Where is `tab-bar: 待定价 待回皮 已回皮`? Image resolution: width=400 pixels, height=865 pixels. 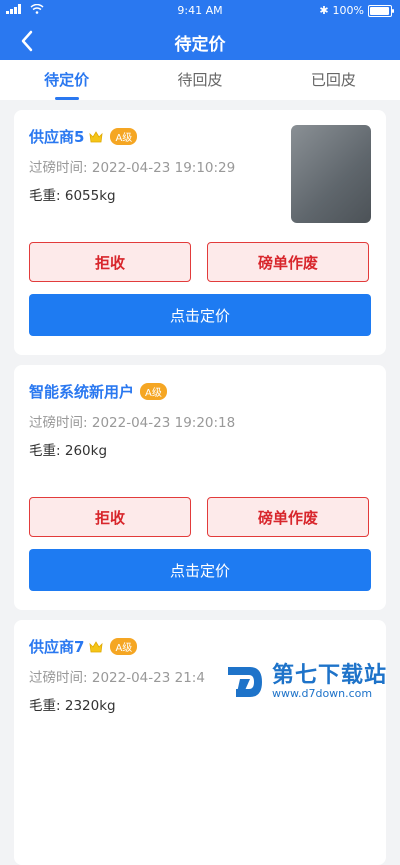
tab-bar: 待定价 待回皮 已回皮 is located at coordinates (200, 80).